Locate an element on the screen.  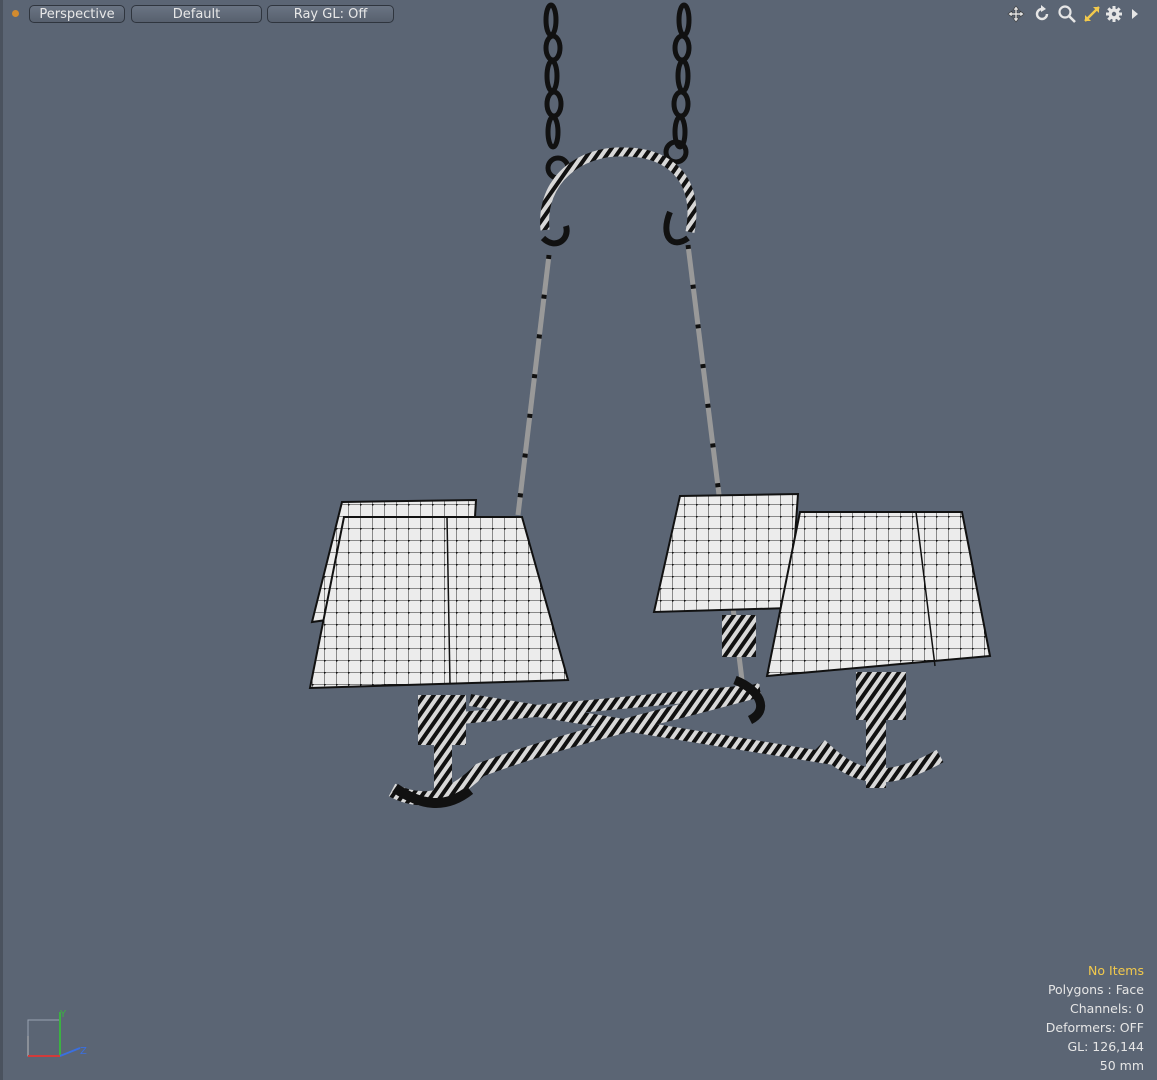
axis-y-label: Y is located at coordinates (63, 1014).